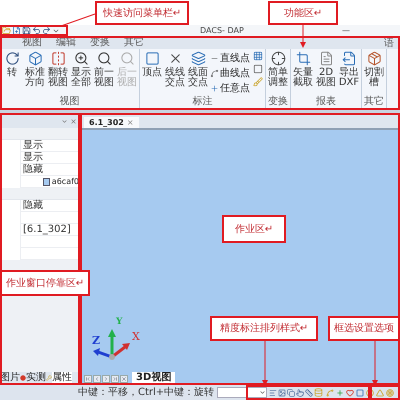 The height and width of the screenshot is (400, 400). Describe the element at coordinates (303, 13) in the screenshot. I see `callout-label: 功能区↵` at that location.